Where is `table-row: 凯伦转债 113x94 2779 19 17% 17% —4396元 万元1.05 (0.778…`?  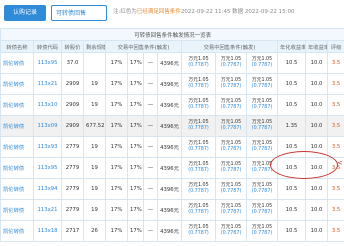
table-row: 凯伦转债 113x94 2779 19 17% 17% —4396元 万元1.05 (0.778… is located at coordinates (172, 189).